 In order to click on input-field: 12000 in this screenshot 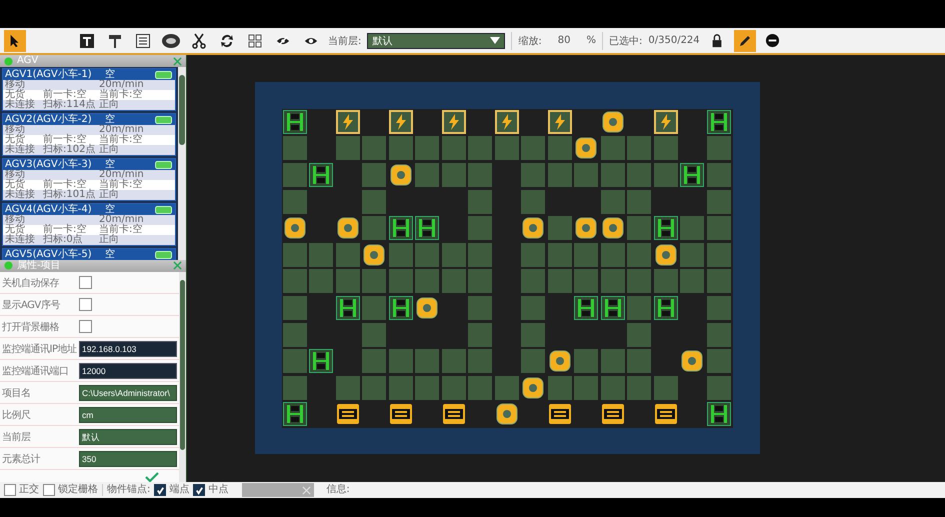, I will do `click(128, 370)`.